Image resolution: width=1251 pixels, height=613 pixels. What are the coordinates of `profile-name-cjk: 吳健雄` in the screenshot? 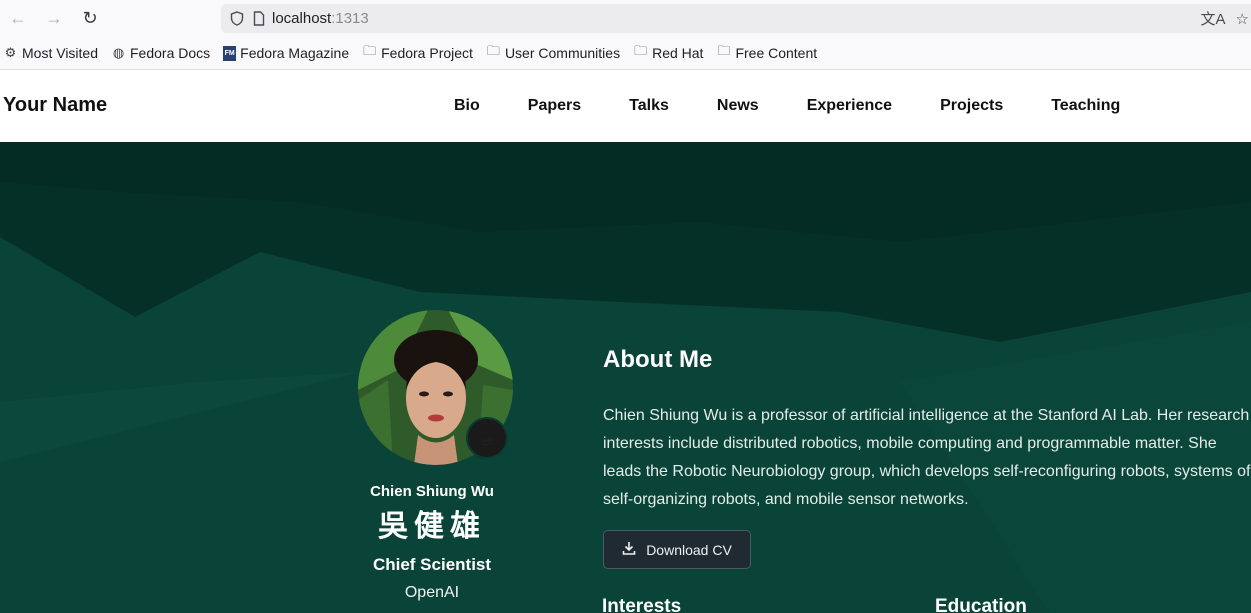 It's located at (432, 526).